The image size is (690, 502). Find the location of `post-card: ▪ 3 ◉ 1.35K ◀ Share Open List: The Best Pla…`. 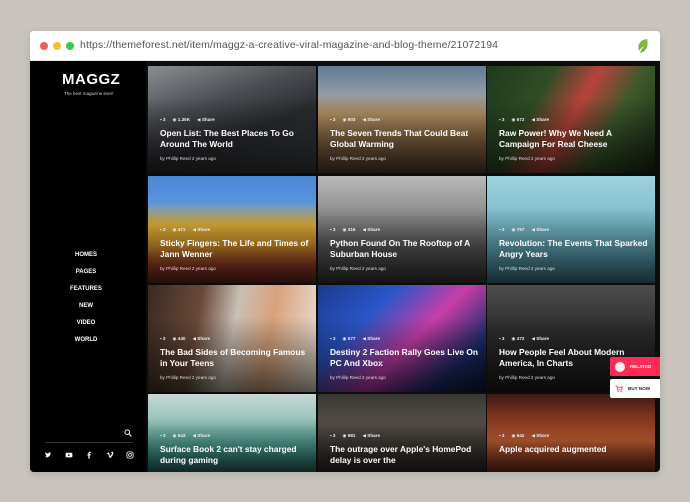

post-card: ▪ 3 ◉ 1.35K ◀ Share Open List: The Best Pla… is located at coordinates (232, 119).